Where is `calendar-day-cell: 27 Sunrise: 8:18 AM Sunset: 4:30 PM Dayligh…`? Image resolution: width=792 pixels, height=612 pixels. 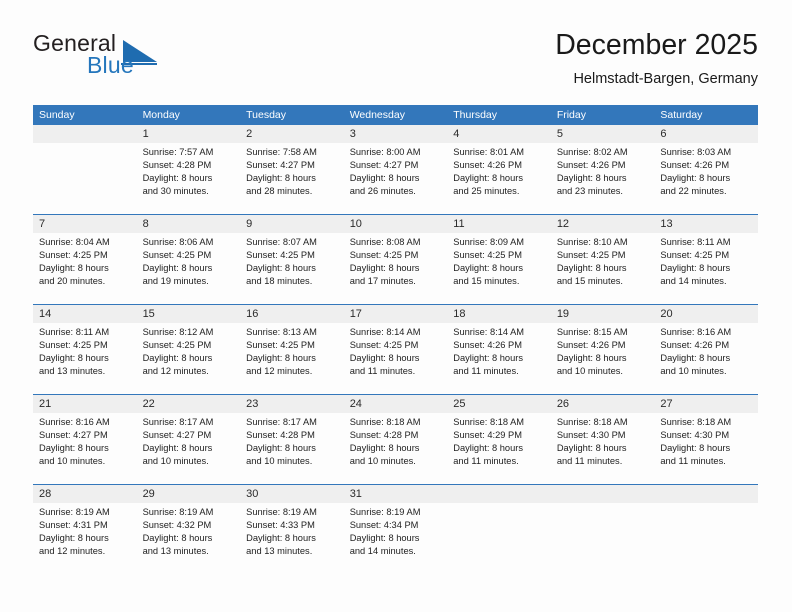
calendar-day-cell: 27 Sunrise: 8:18 AM Sunset: 4:30 PM Dayligh… is located at coordinates (706, 439).